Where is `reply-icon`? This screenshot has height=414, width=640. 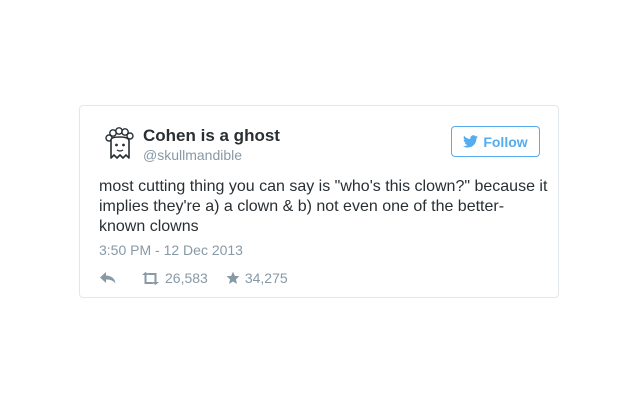 reply-icon is located at coordinates (108, 278).